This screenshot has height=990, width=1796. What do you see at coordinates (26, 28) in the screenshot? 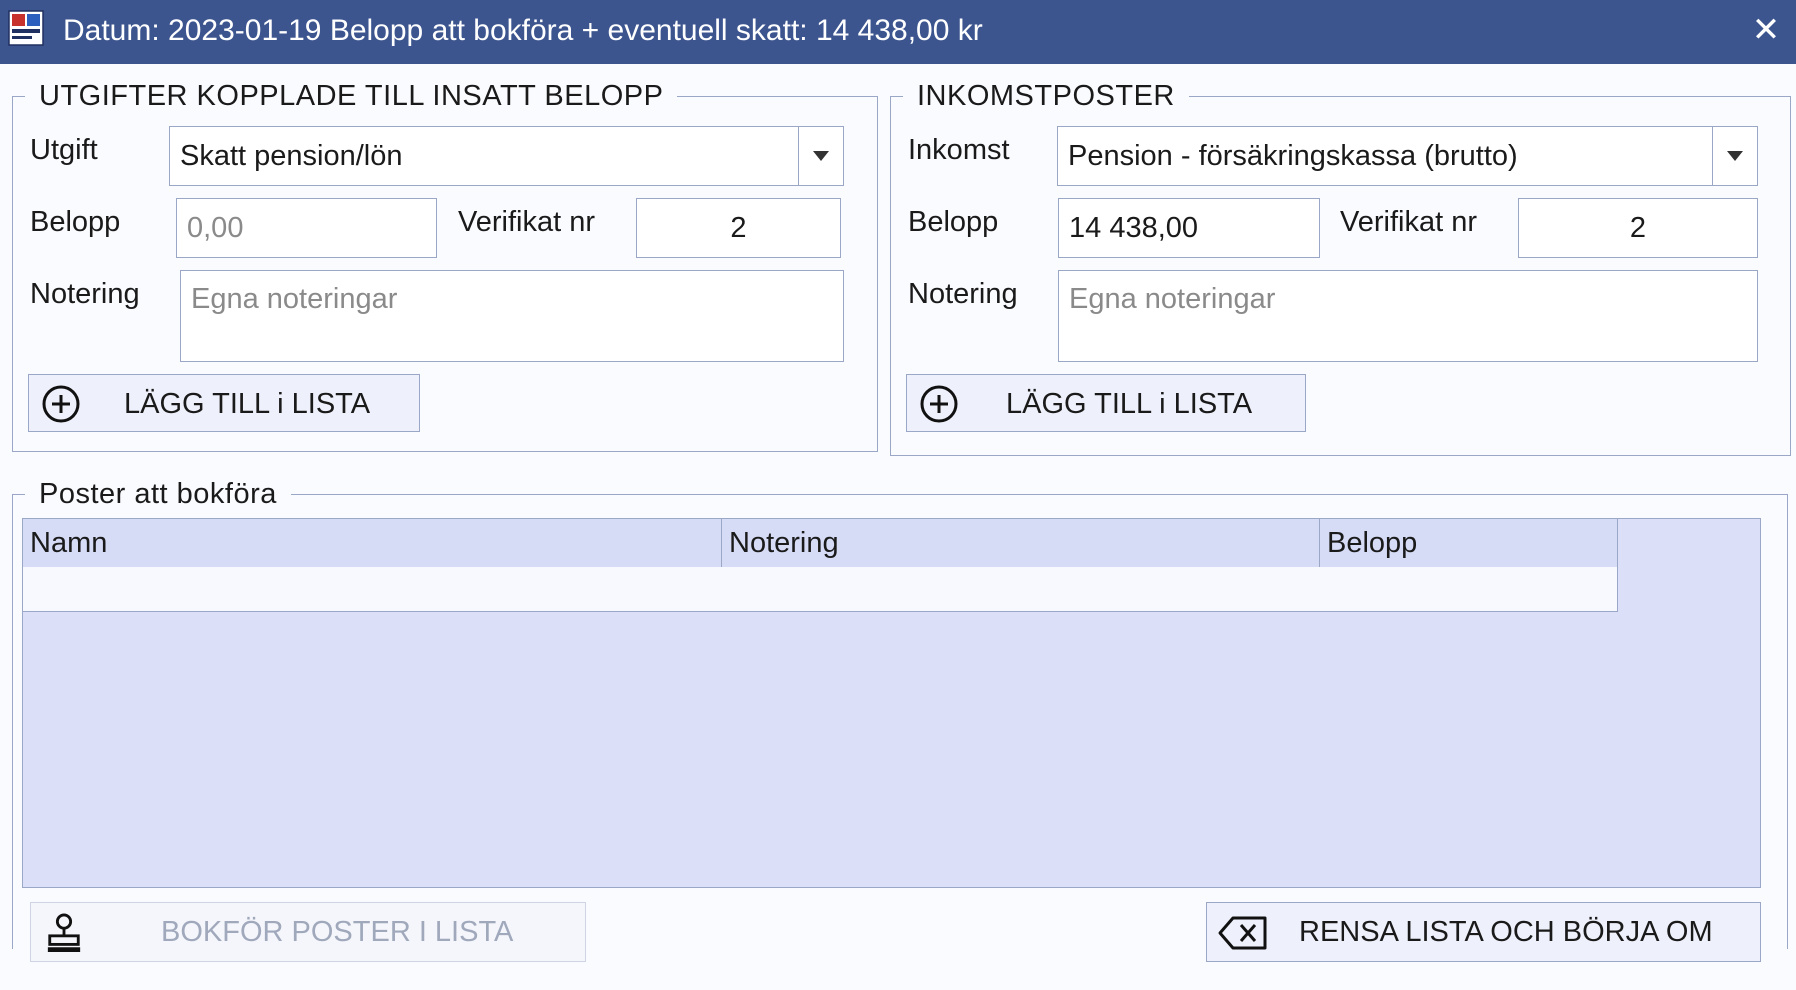
I see `app-logo-icon` at bounding box center [26, 28].